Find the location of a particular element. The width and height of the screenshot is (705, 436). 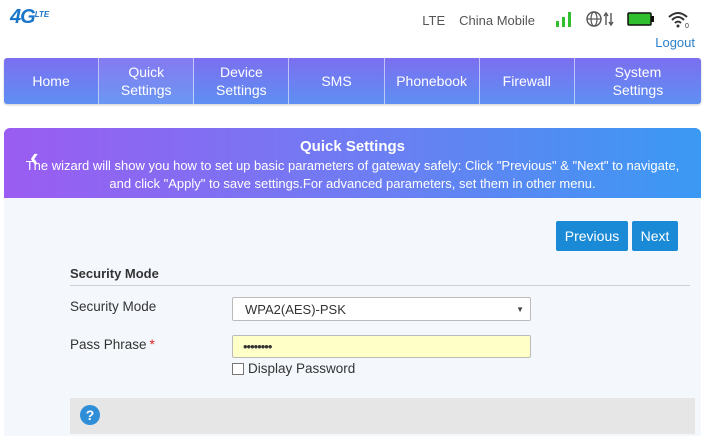

svg-text: 0 is located at coordinates (687, 25).